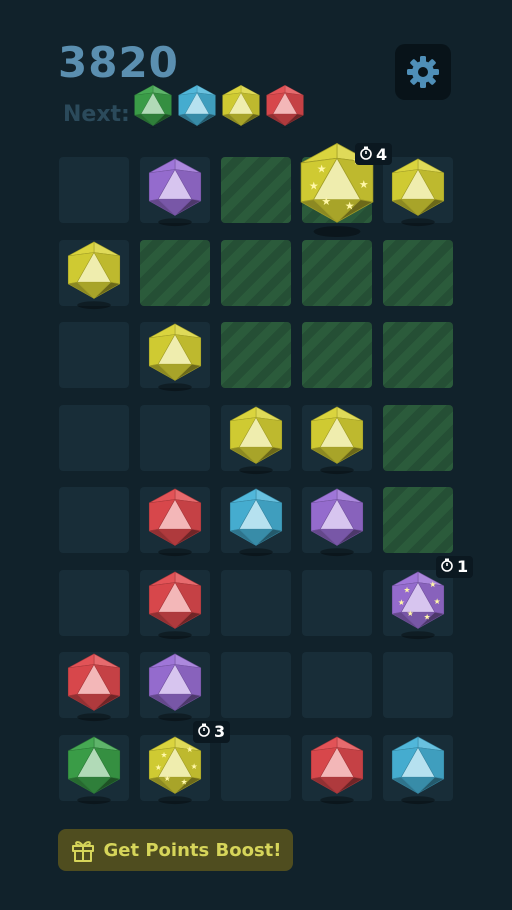 This screenshot has height=910, width=512. Describe the element at coordinates (455, 566) in the screenshot. I see `timer-badge: 1` at that location.